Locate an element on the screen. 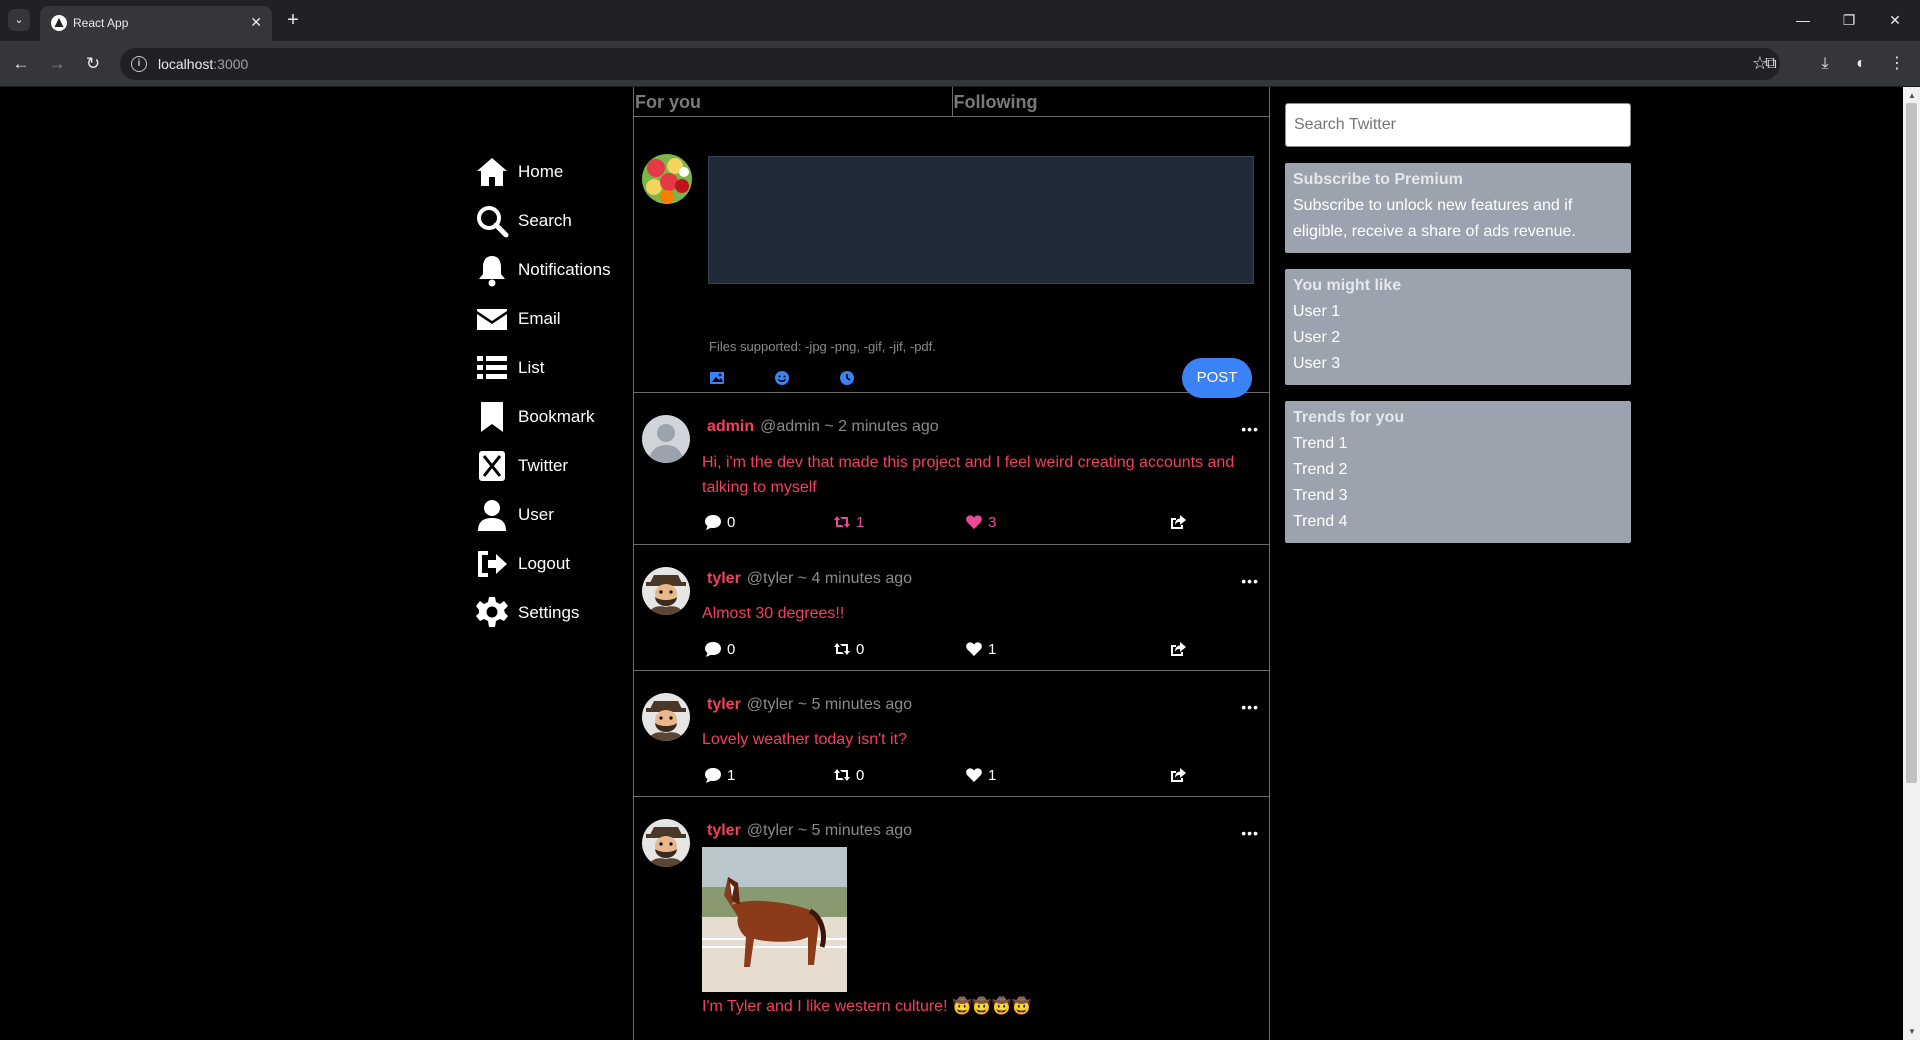 Image resolution: width=1920 pixels, height=1040 pixels. like-count: 1 is located at coordinates (992, 649).